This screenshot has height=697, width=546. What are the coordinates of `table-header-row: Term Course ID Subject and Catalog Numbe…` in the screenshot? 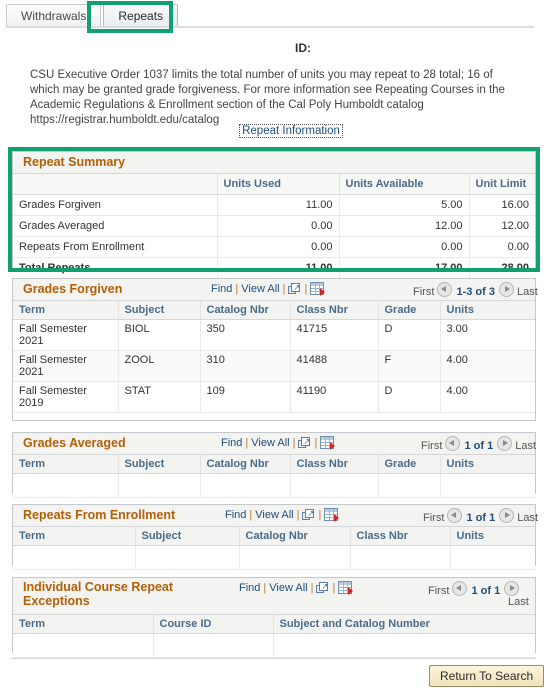 It's located at (274, 624).